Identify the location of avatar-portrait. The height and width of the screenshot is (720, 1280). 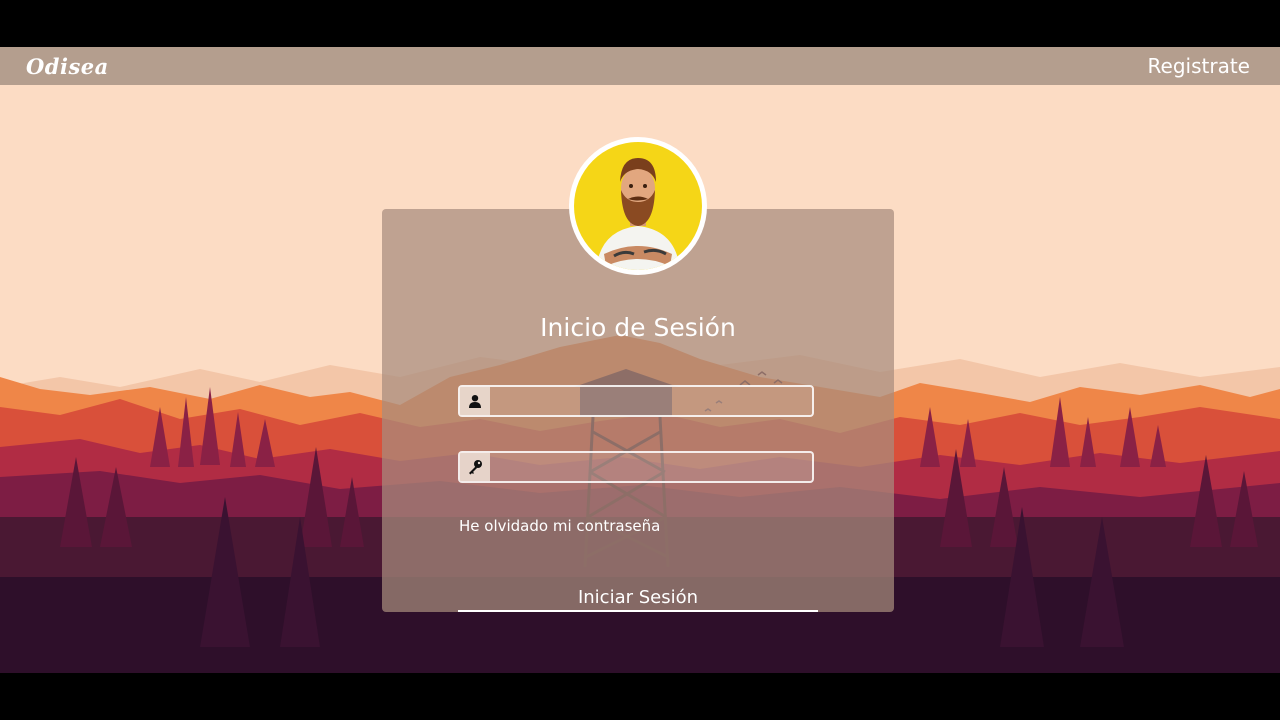
(638, 206).